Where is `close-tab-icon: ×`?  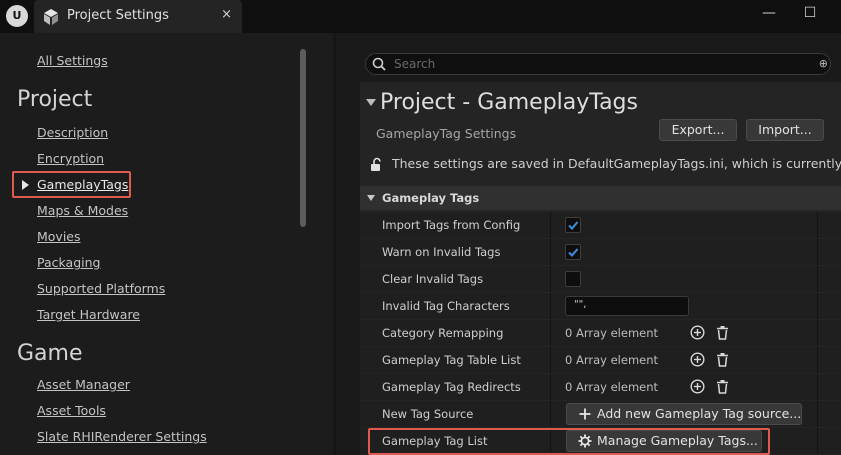
close-tab-icon: × is located at coordinates (226, 14).